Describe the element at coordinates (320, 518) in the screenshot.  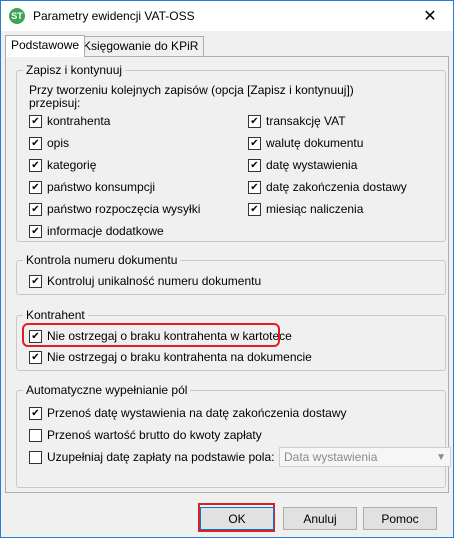
I see `cancel-button: Anuluj` at that location.